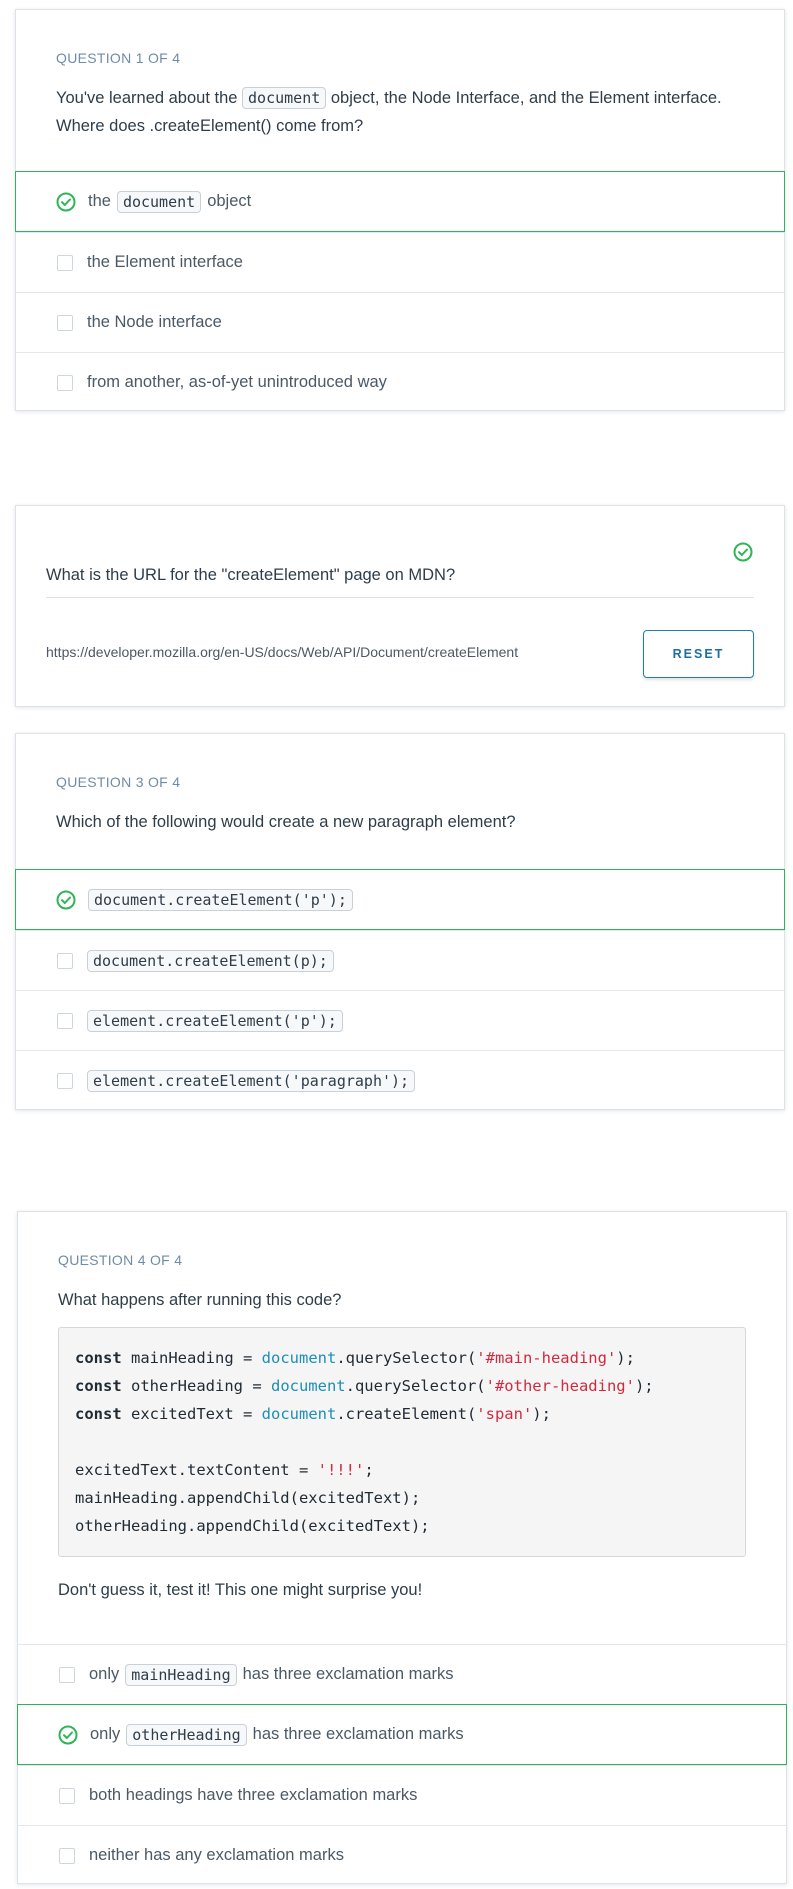 The width and height of the screenshot is (793, 1889). What do you see at coordinates (216, 1855) in the screenshot?
I see `answer-label: neither has any exclamation marks` at bounding box center [216, 1855].